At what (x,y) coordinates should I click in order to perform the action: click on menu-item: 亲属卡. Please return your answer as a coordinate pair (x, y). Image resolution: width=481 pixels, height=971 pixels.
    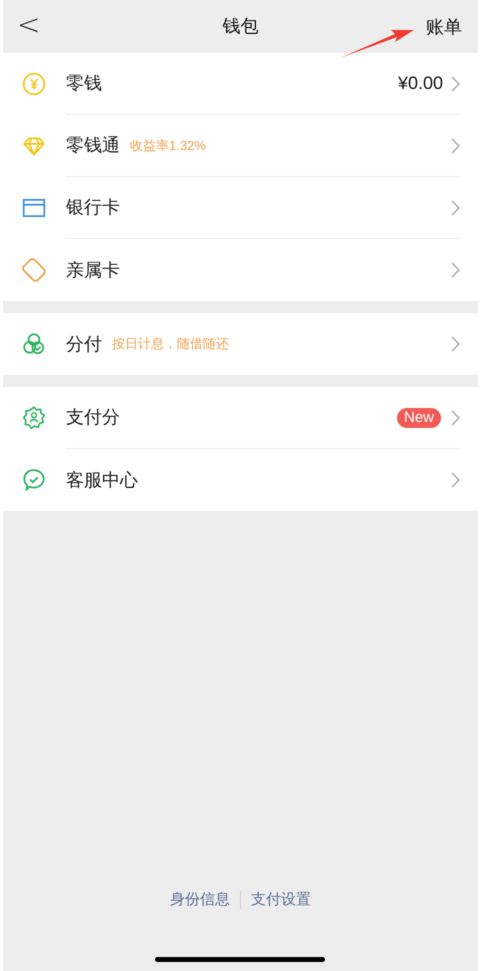
    Looking at the image, I should click on (240, 270).